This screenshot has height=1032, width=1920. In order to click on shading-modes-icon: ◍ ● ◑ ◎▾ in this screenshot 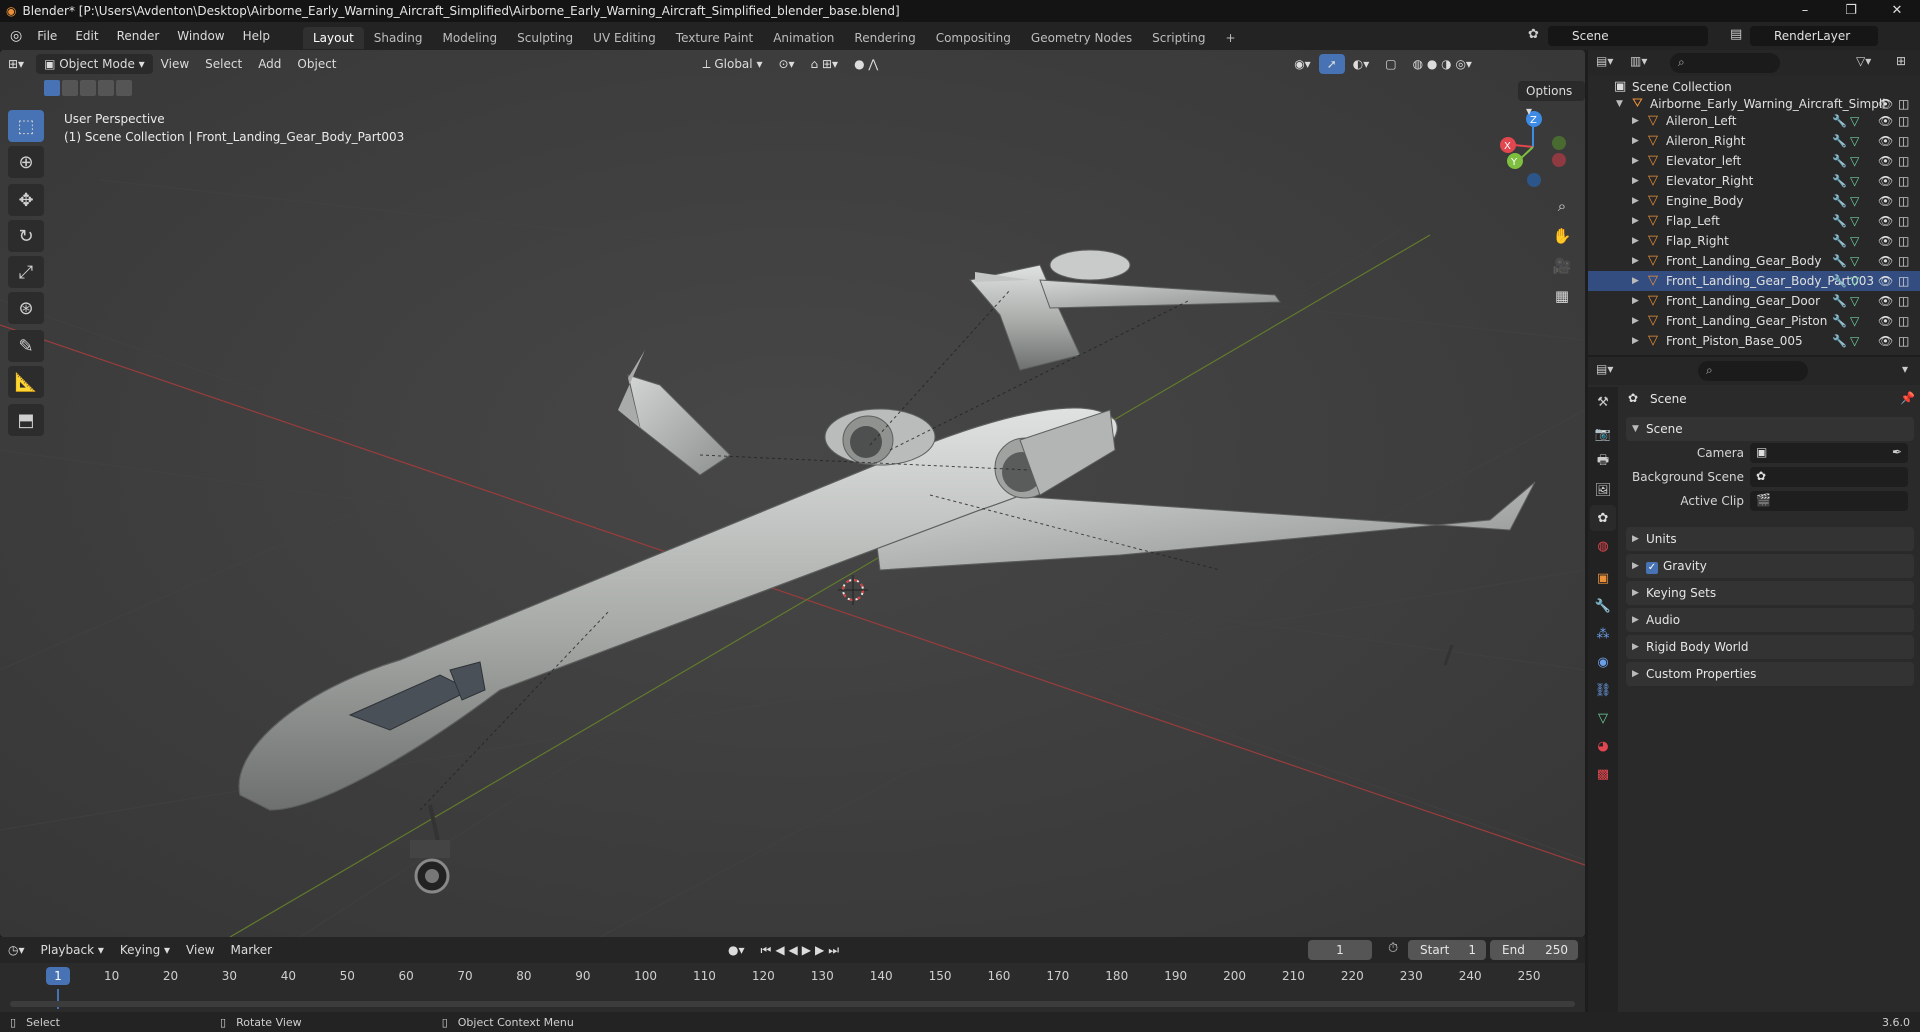, I will do `click(1442, 64)`.